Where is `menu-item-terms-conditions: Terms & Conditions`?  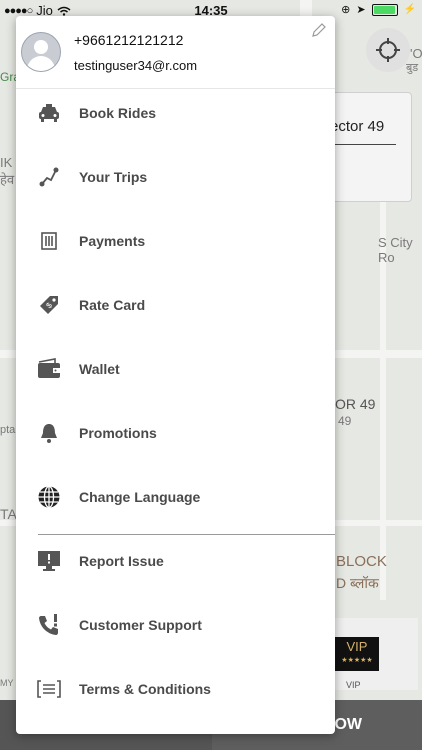
menu-item-terms-conditions: Terms & Conditions is located at coordinates (175, 689).